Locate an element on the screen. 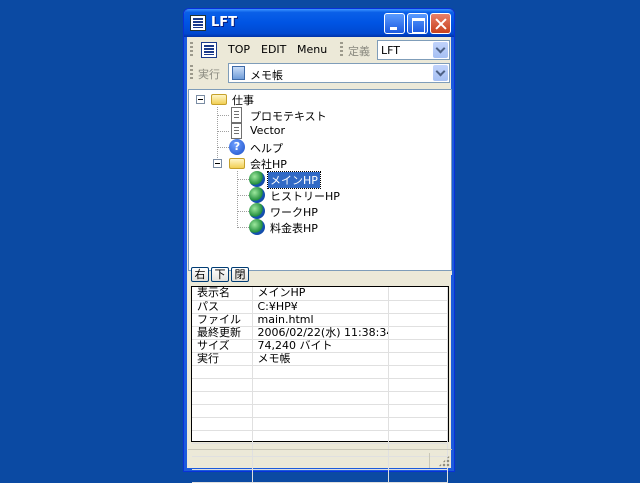 The image size is (640, 483). menu-menu: Menu is located at coordinates (312, 49).